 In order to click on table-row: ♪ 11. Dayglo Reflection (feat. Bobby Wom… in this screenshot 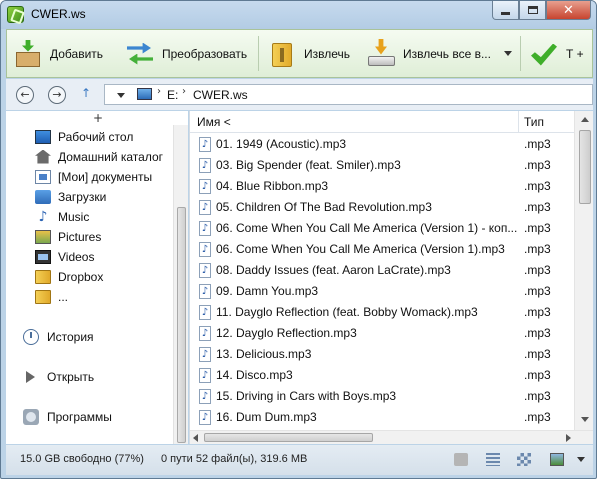, I will do `click(382, 312)`.